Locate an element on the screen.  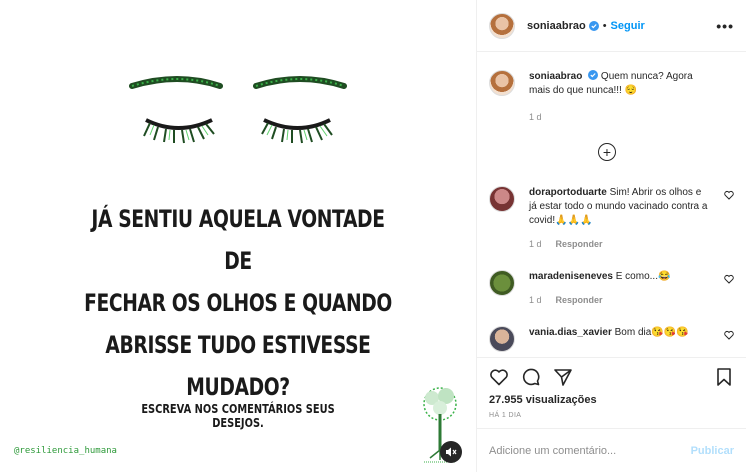
header-username: soniaabrao is located at coordinates (556, 26).